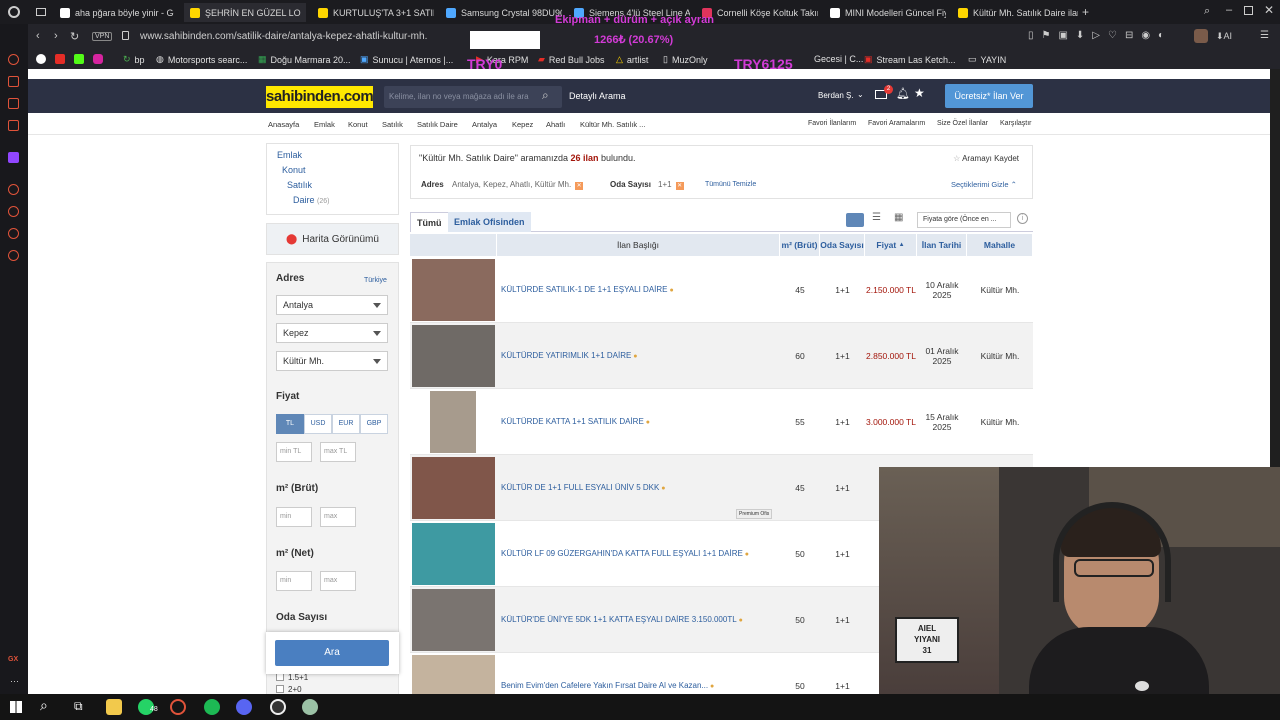 This screenshot has width=1280, height=720. What do you see at coordinates (60, 59) in the screenshot?
I see `youtube-icon` at bounding box center [60, 59].